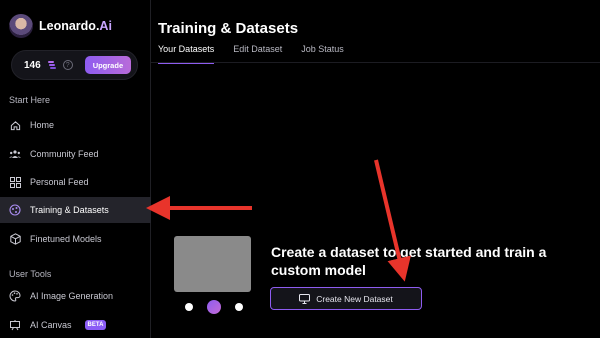  I want to click on page-title: Training & Datasets, so click(228, 28).